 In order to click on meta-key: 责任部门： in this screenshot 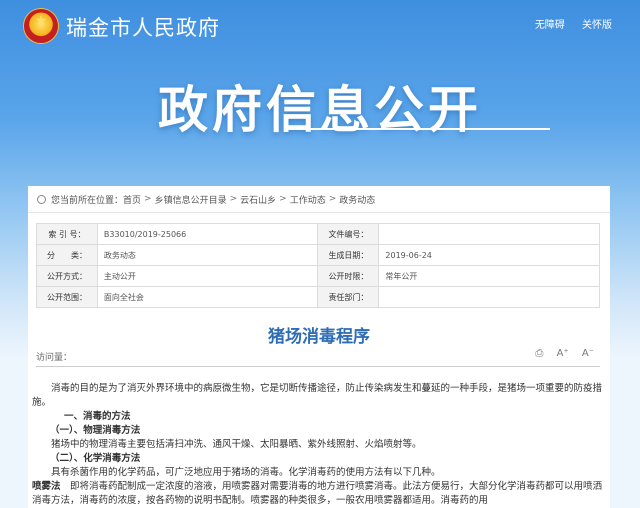, I will do `click(348, 297)`.